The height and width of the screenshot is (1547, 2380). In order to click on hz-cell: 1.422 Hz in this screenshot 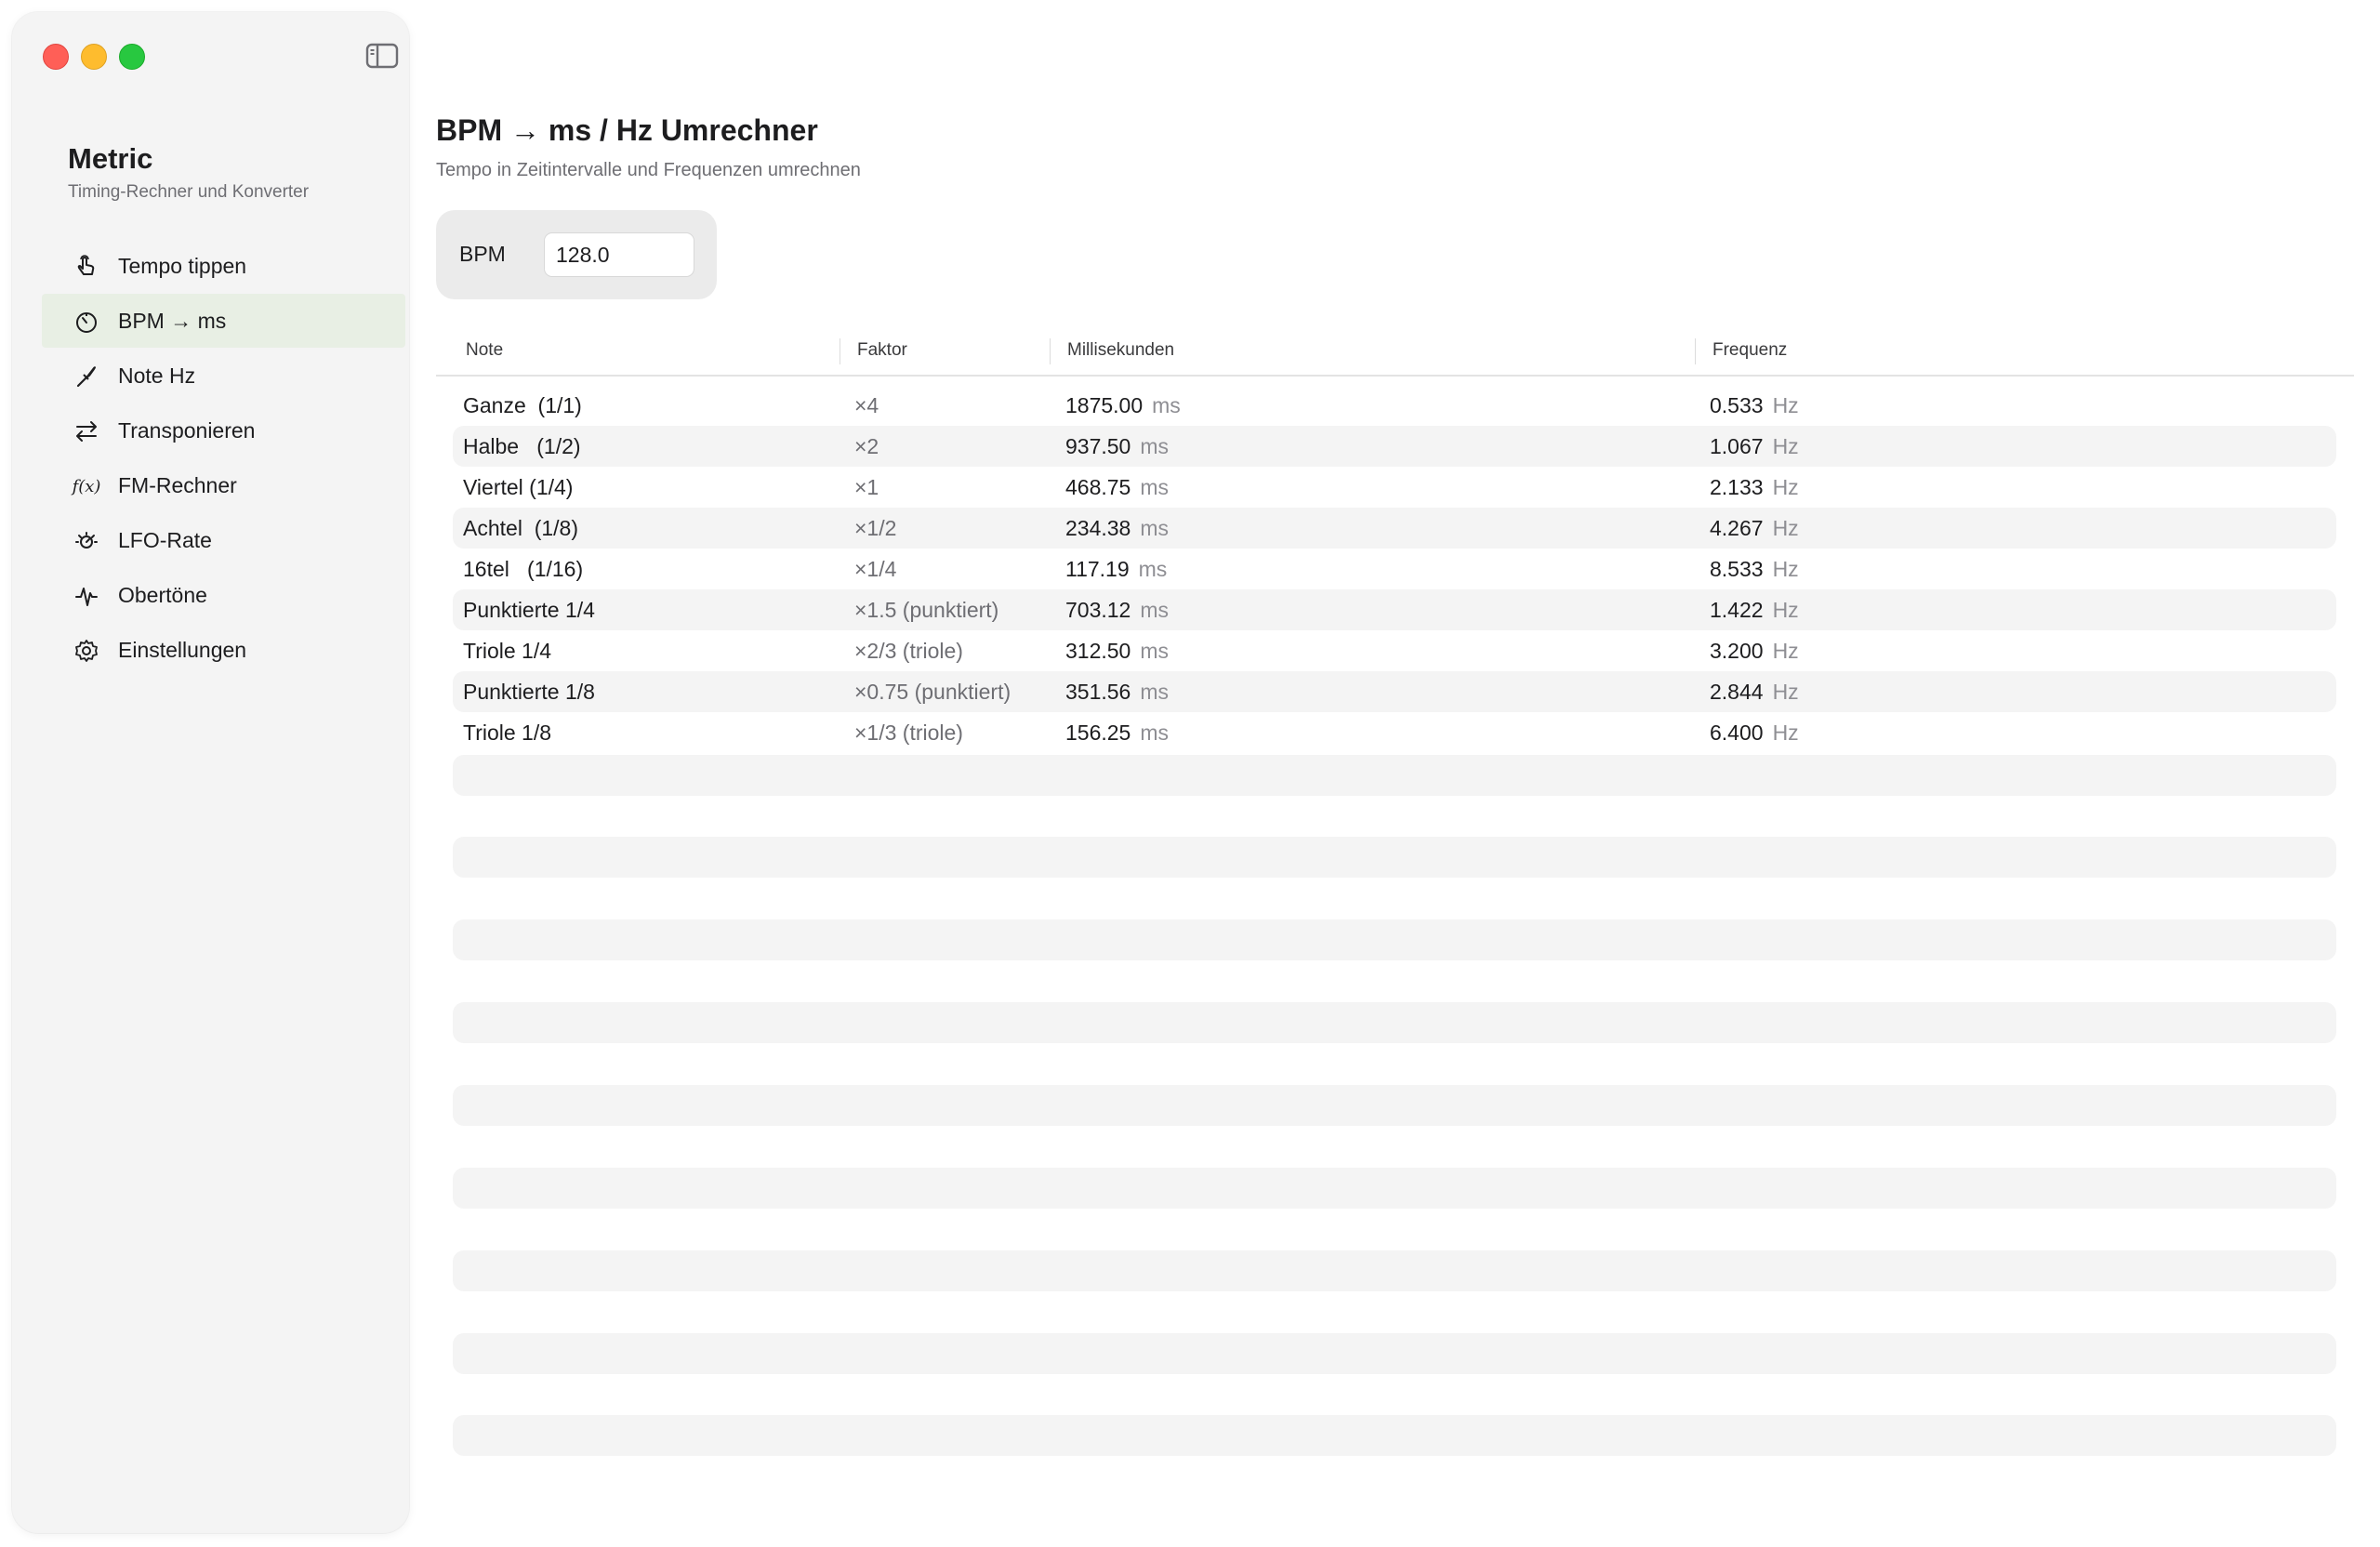, I will do `click(1754, 610)`.